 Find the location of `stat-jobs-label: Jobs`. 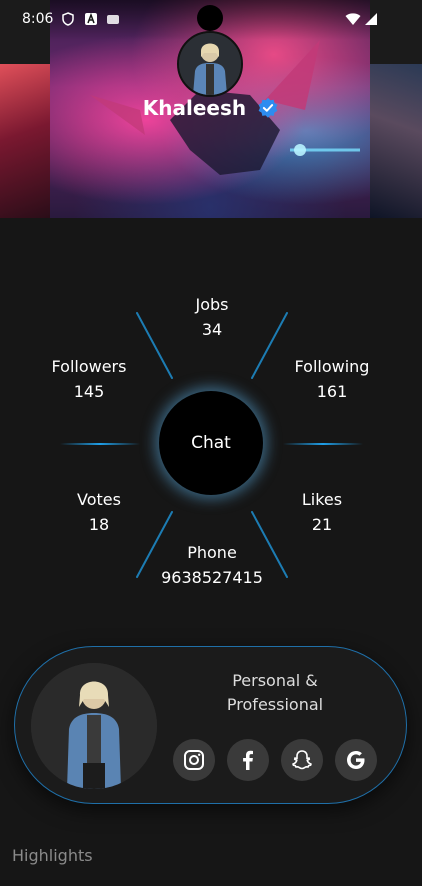

stat-jobs-label: Jobs is located at coordinates (212, 304).